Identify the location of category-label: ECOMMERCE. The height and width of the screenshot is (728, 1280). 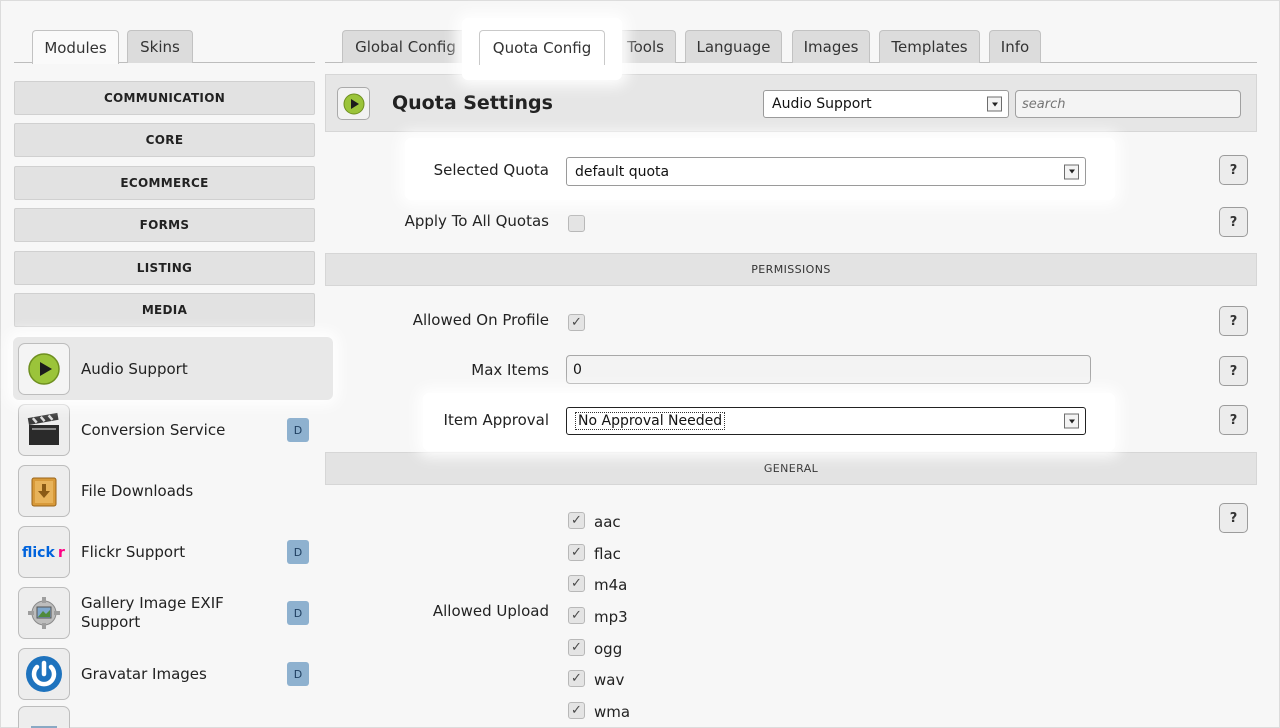
(164, 183).